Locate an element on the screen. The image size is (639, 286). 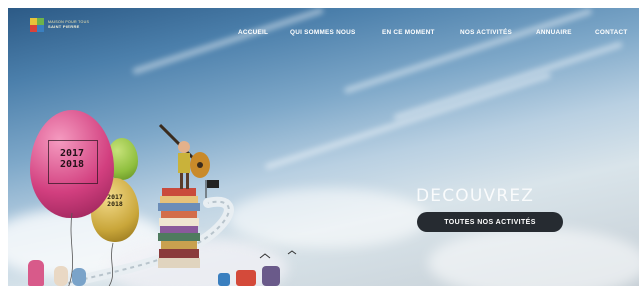
pink-balloon-text: 2017 2018 is located at coordinates (72, 159).